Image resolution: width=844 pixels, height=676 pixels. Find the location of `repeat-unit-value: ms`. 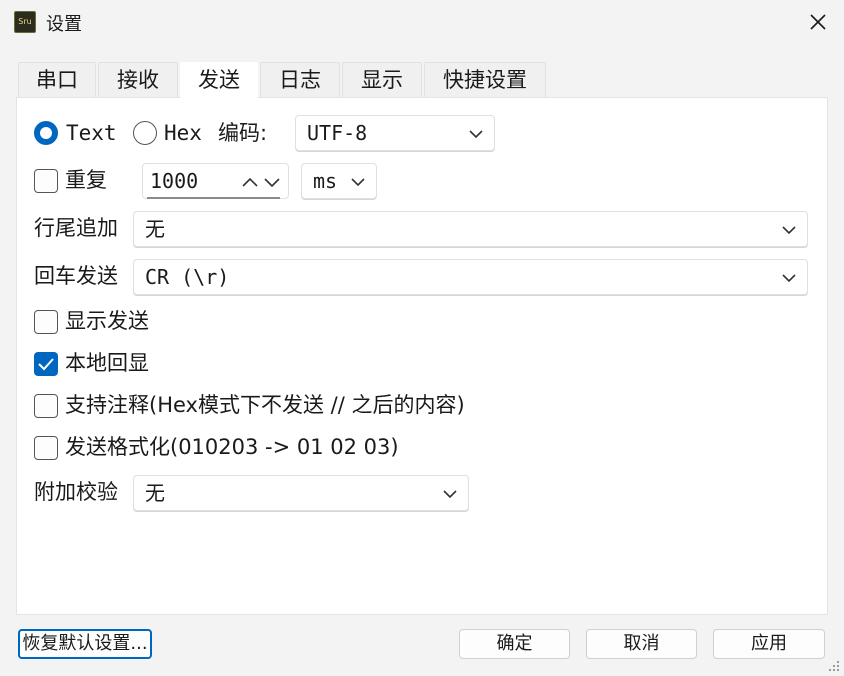

repeat-unit-value: ms is located at coordinates (325, 181).